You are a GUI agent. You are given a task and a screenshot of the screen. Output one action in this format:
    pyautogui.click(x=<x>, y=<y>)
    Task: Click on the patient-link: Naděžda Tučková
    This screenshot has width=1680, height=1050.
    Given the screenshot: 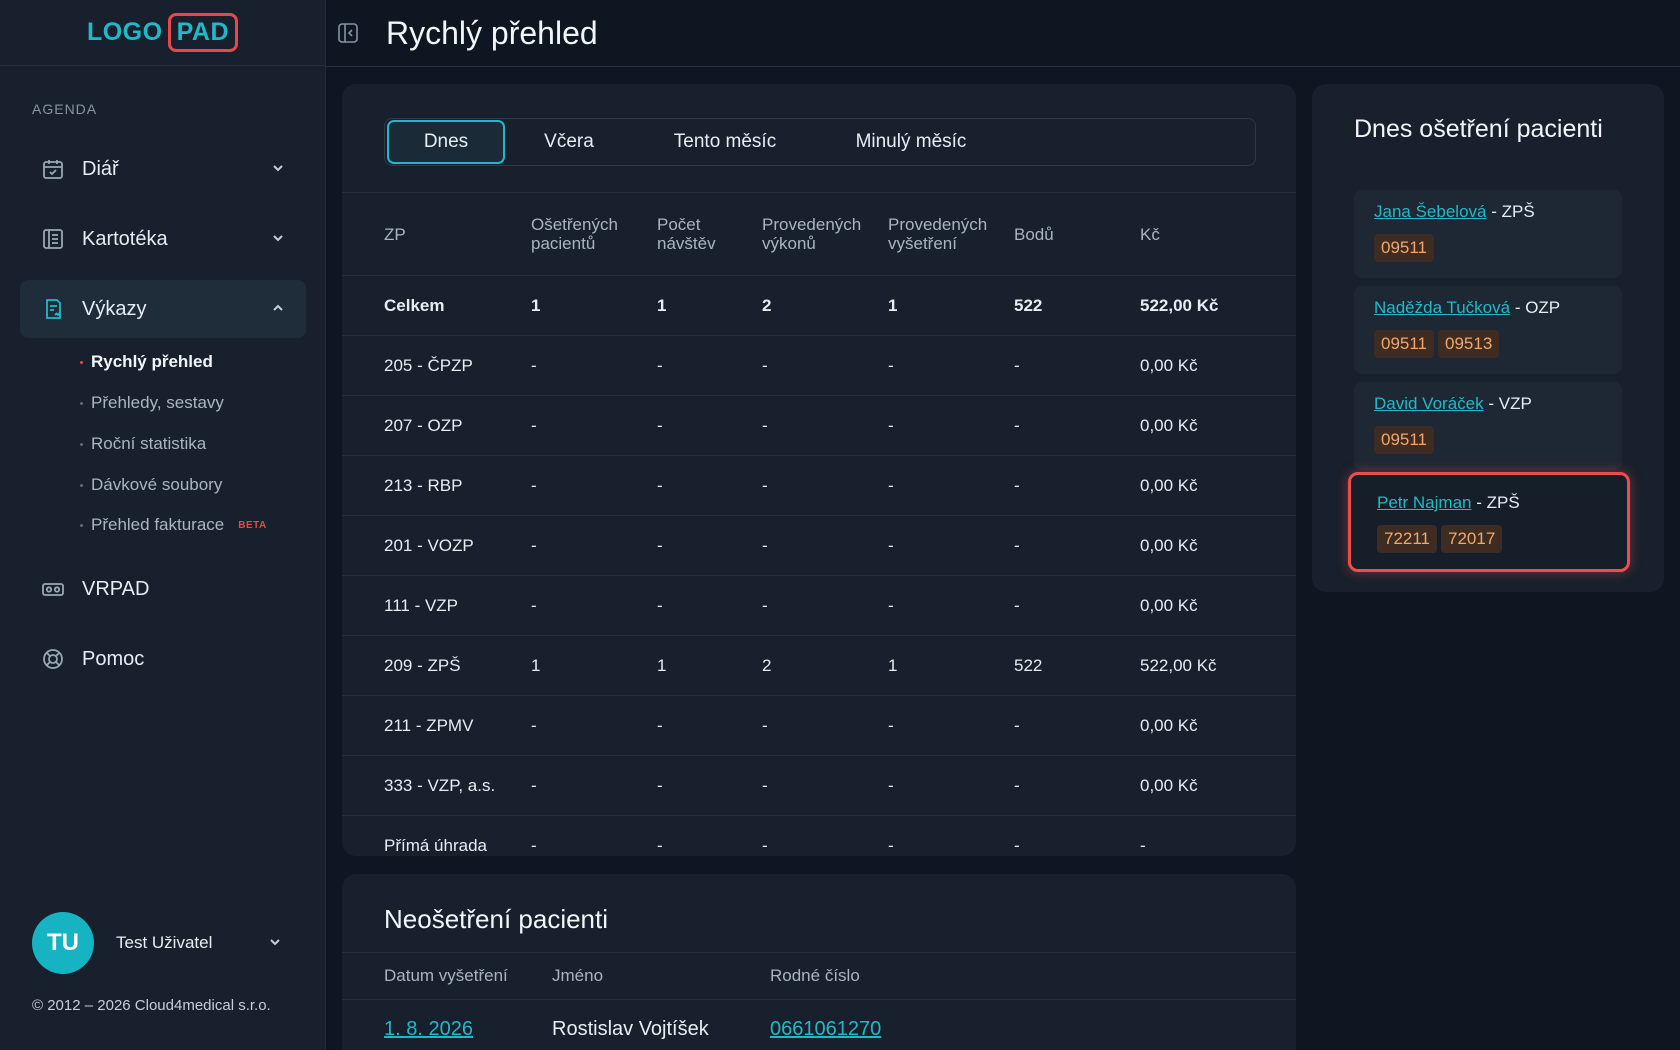 What is the action you would take?
    pyautogui.click(x=1442, y=307)
    